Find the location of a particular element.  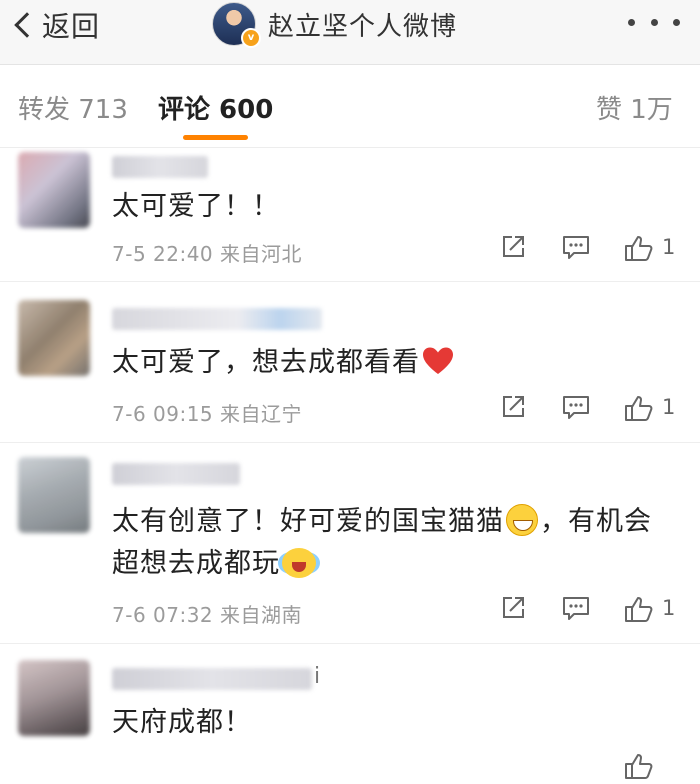

comment-meta: 7-6 09:15 来自辽宁 is located at coordinates (207, 412).